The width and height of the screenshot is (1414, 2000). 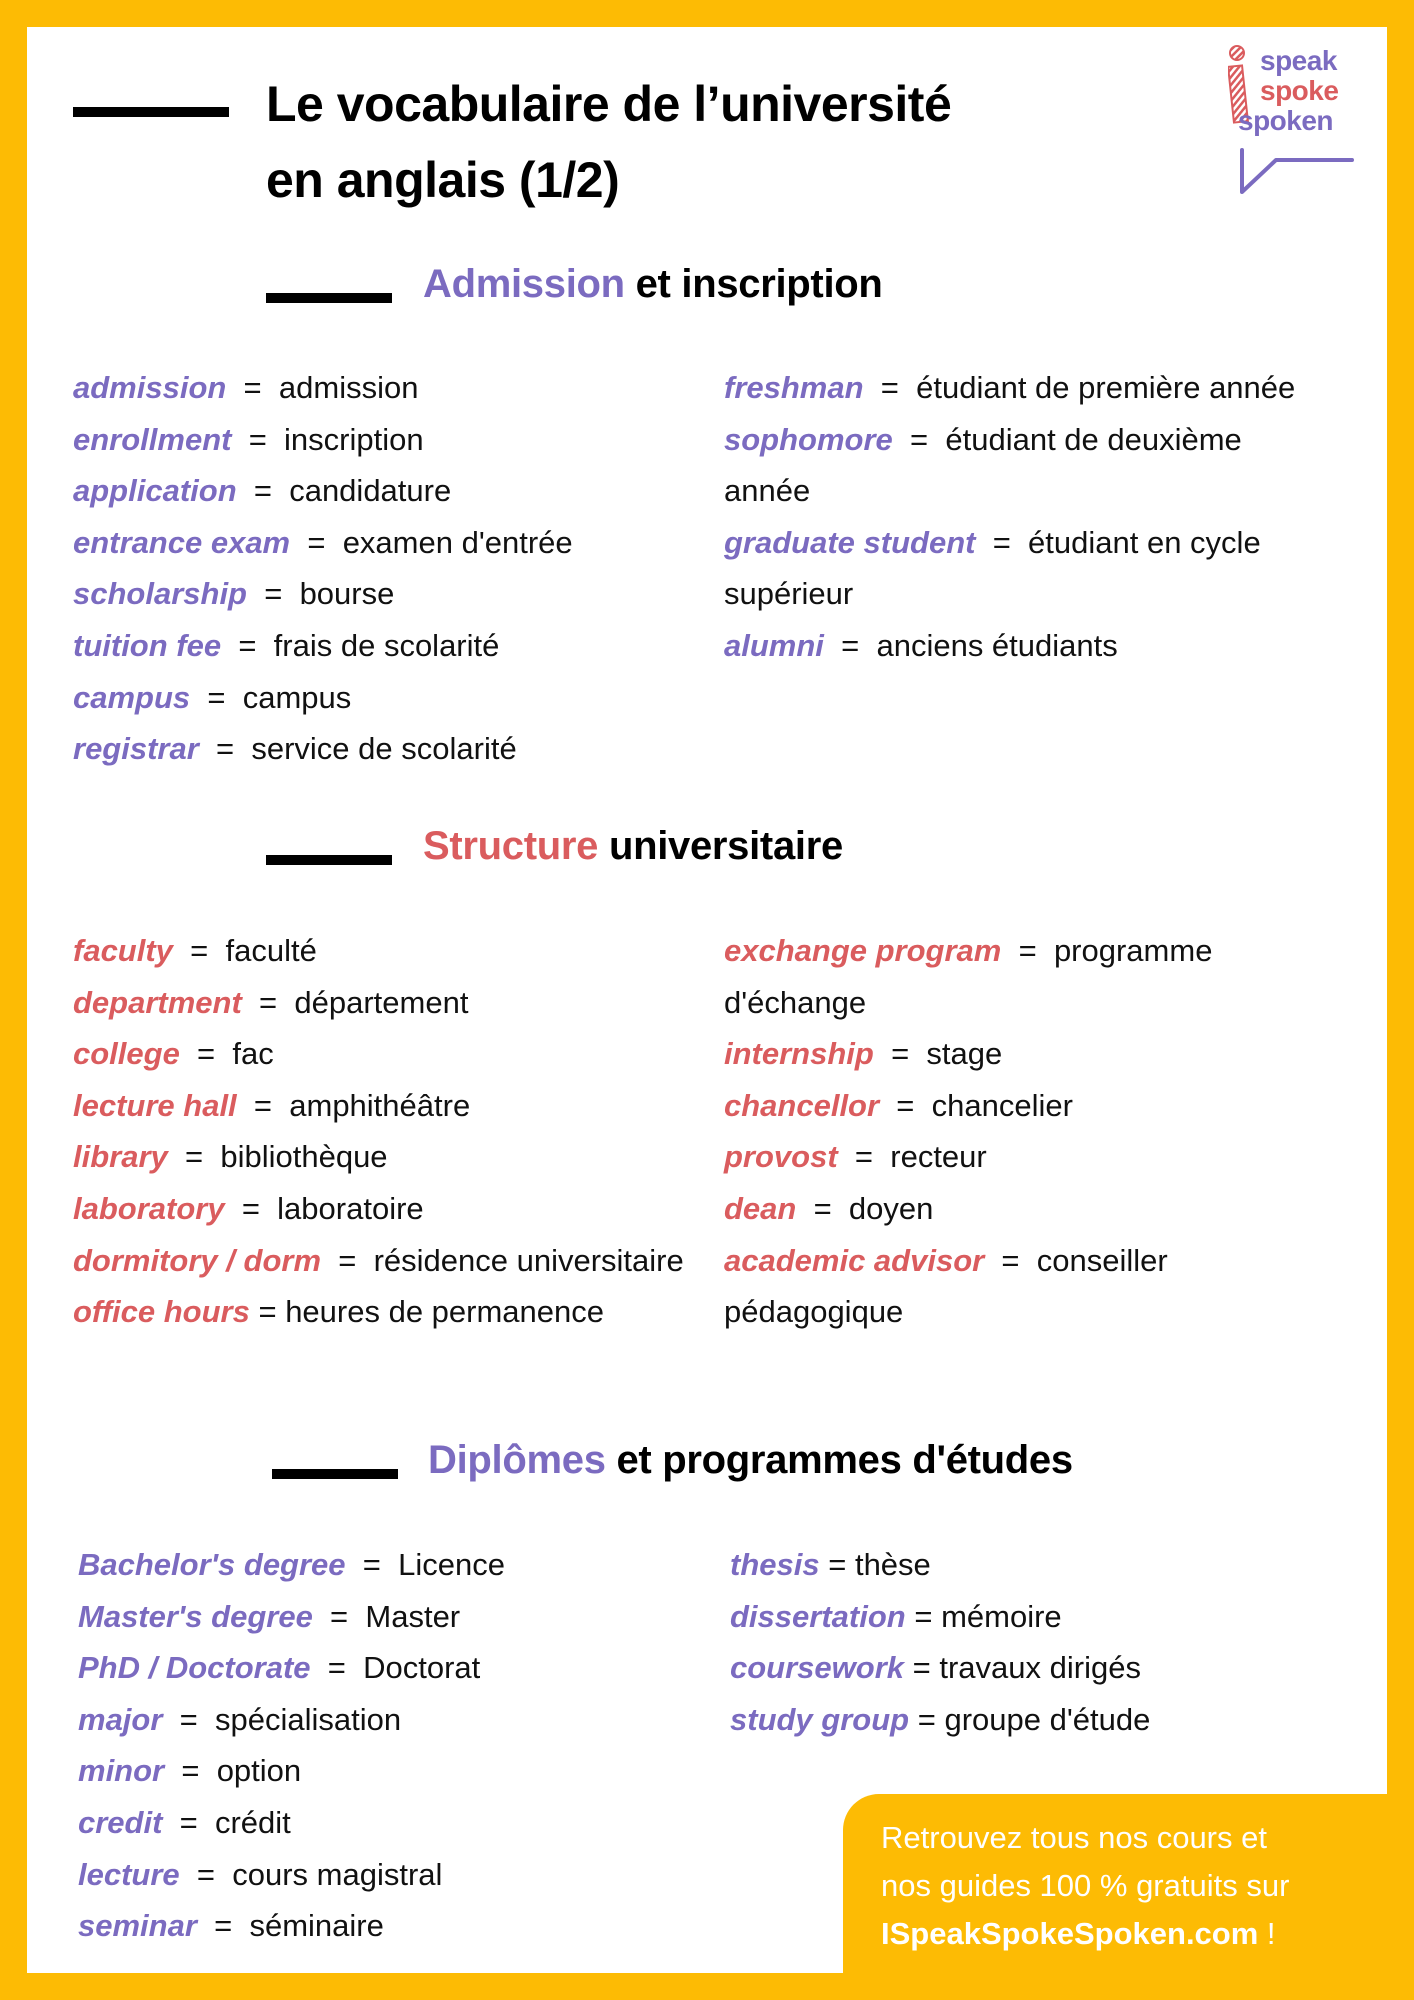 I want to click on vocab-term: registrar, so click(x=136, y=749).